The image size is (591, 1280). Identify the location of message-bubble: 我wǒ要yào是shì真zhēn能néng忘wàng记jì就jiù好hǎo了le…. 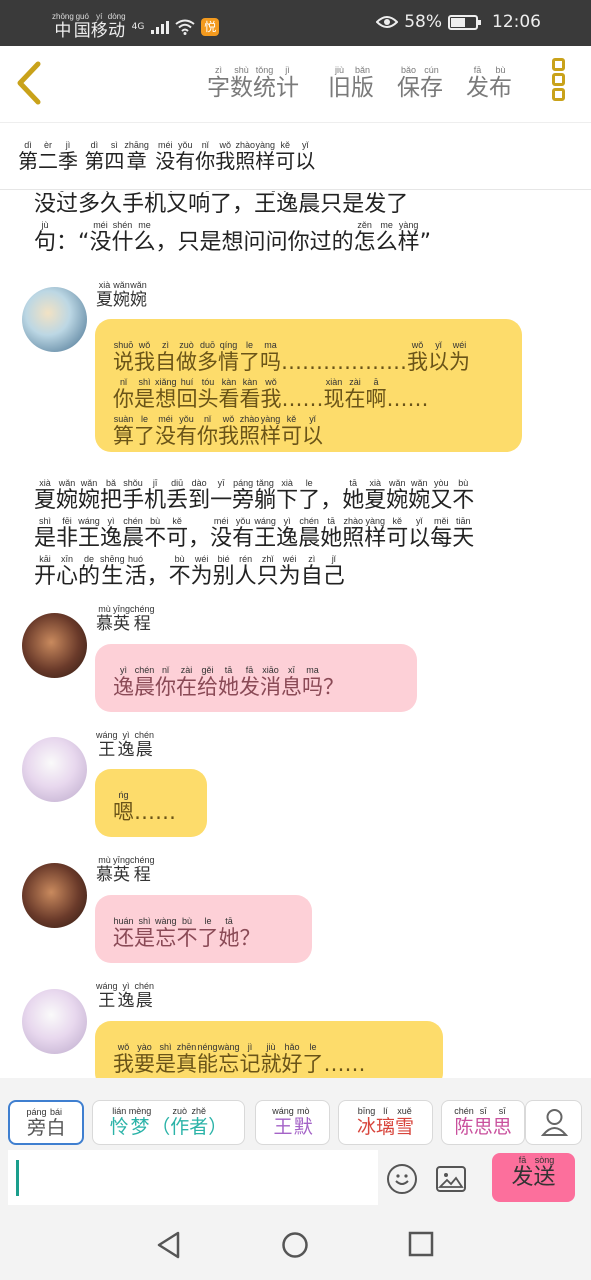
(269, 1049).